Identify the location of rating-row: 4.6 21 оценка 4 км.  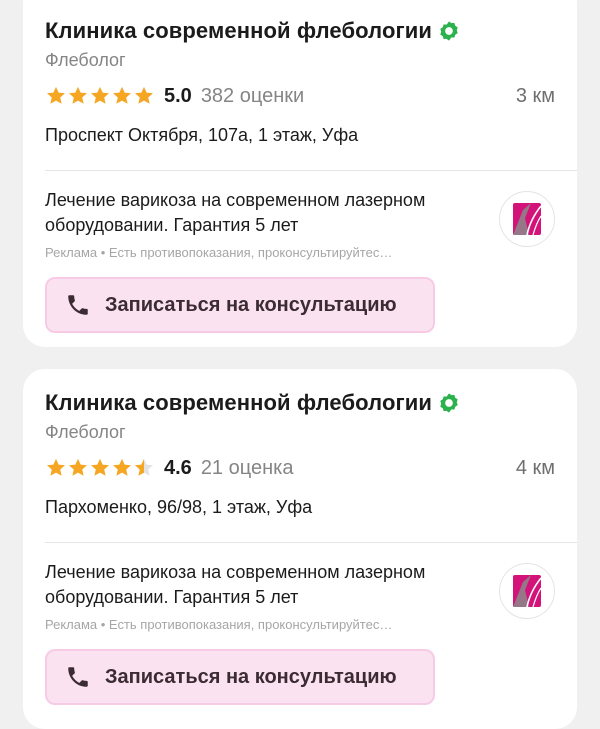
(300, 468).